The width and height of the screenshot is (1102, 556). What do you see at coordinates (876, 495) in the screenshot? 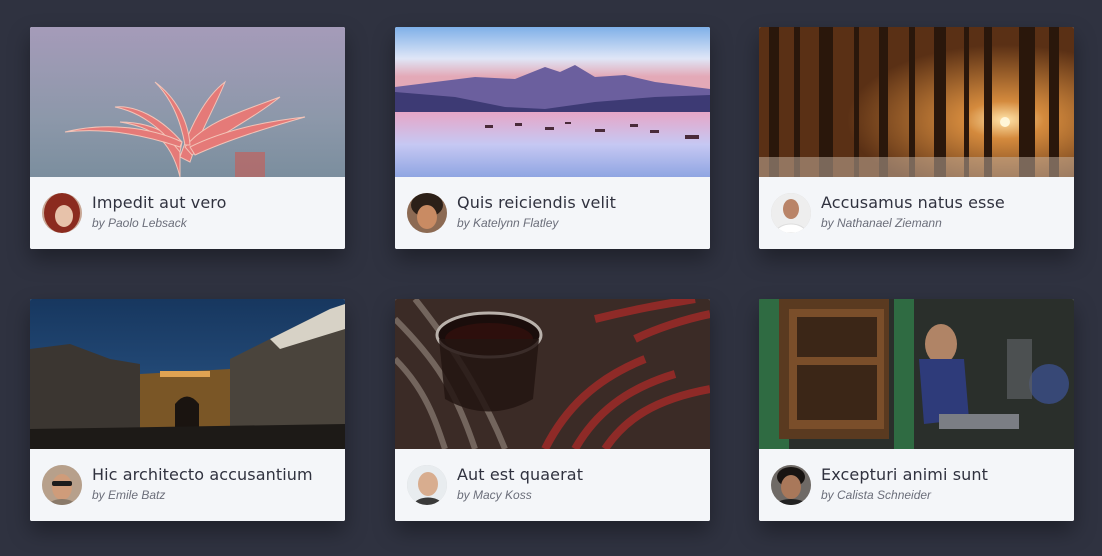
I see `card-author: by Calista Schneider` at bounding box center [876, 495].